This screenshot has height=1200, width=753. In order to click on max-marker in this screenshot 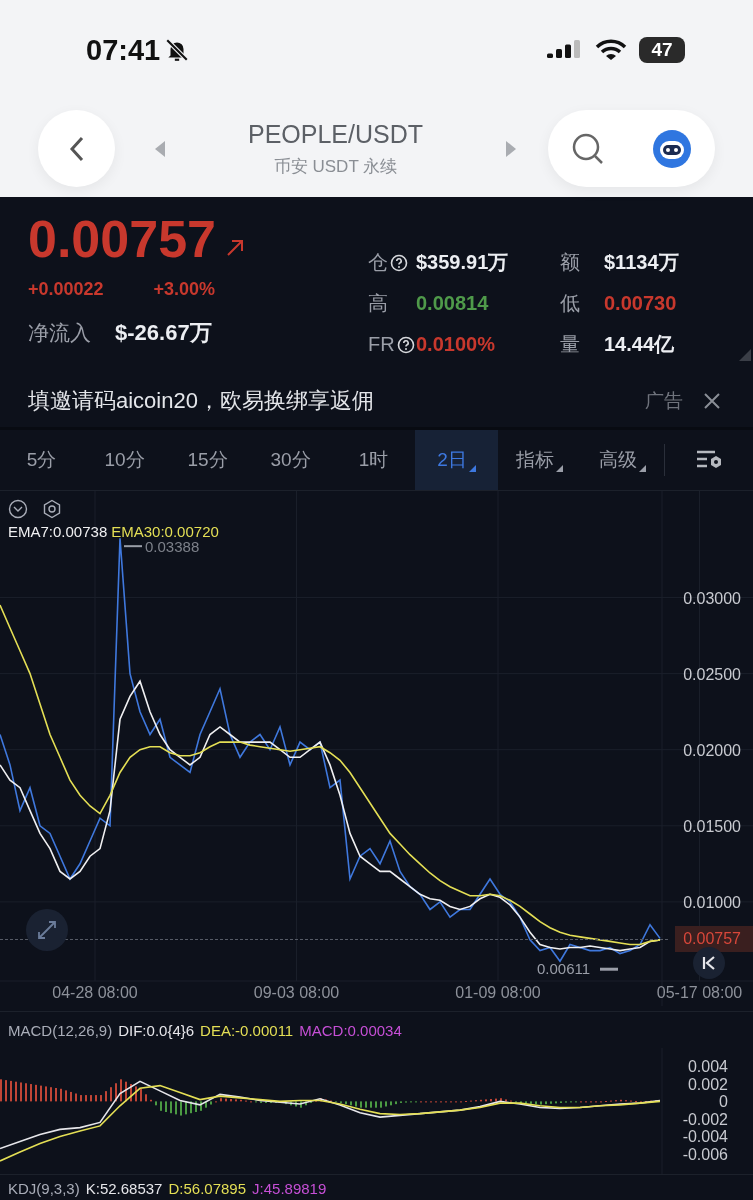, I will do `click(133, 546)`.